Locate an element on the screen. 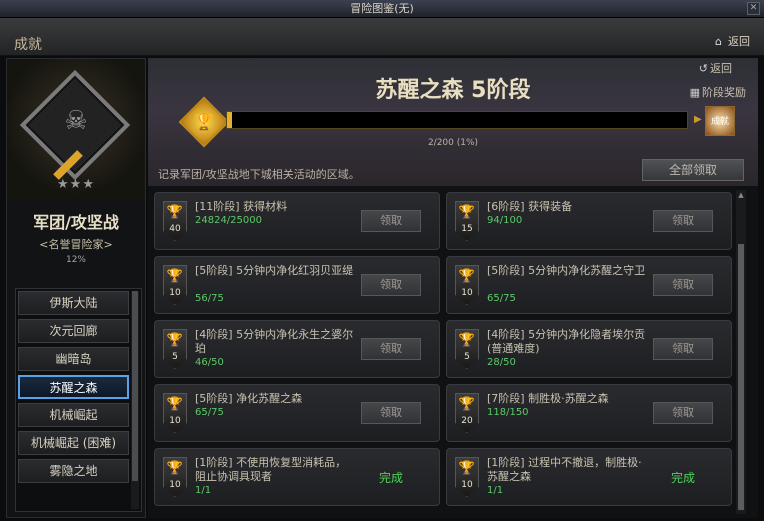 This screenshot has width=764, height=521. progress-fill is located at coordinates (229, 120).